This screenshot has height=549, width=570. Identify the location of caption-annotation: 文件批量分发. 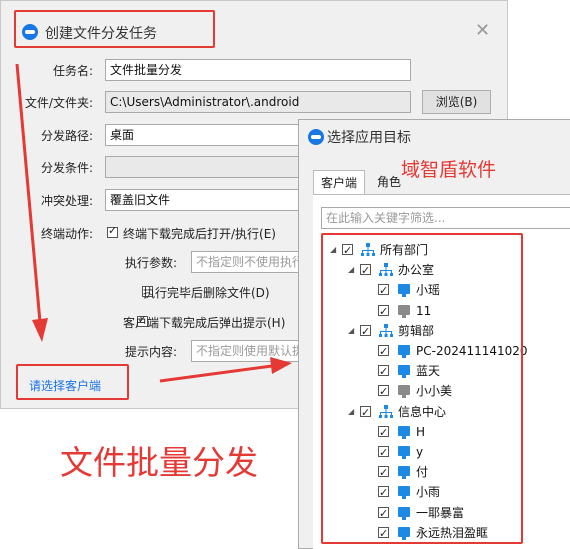
(159, 462).